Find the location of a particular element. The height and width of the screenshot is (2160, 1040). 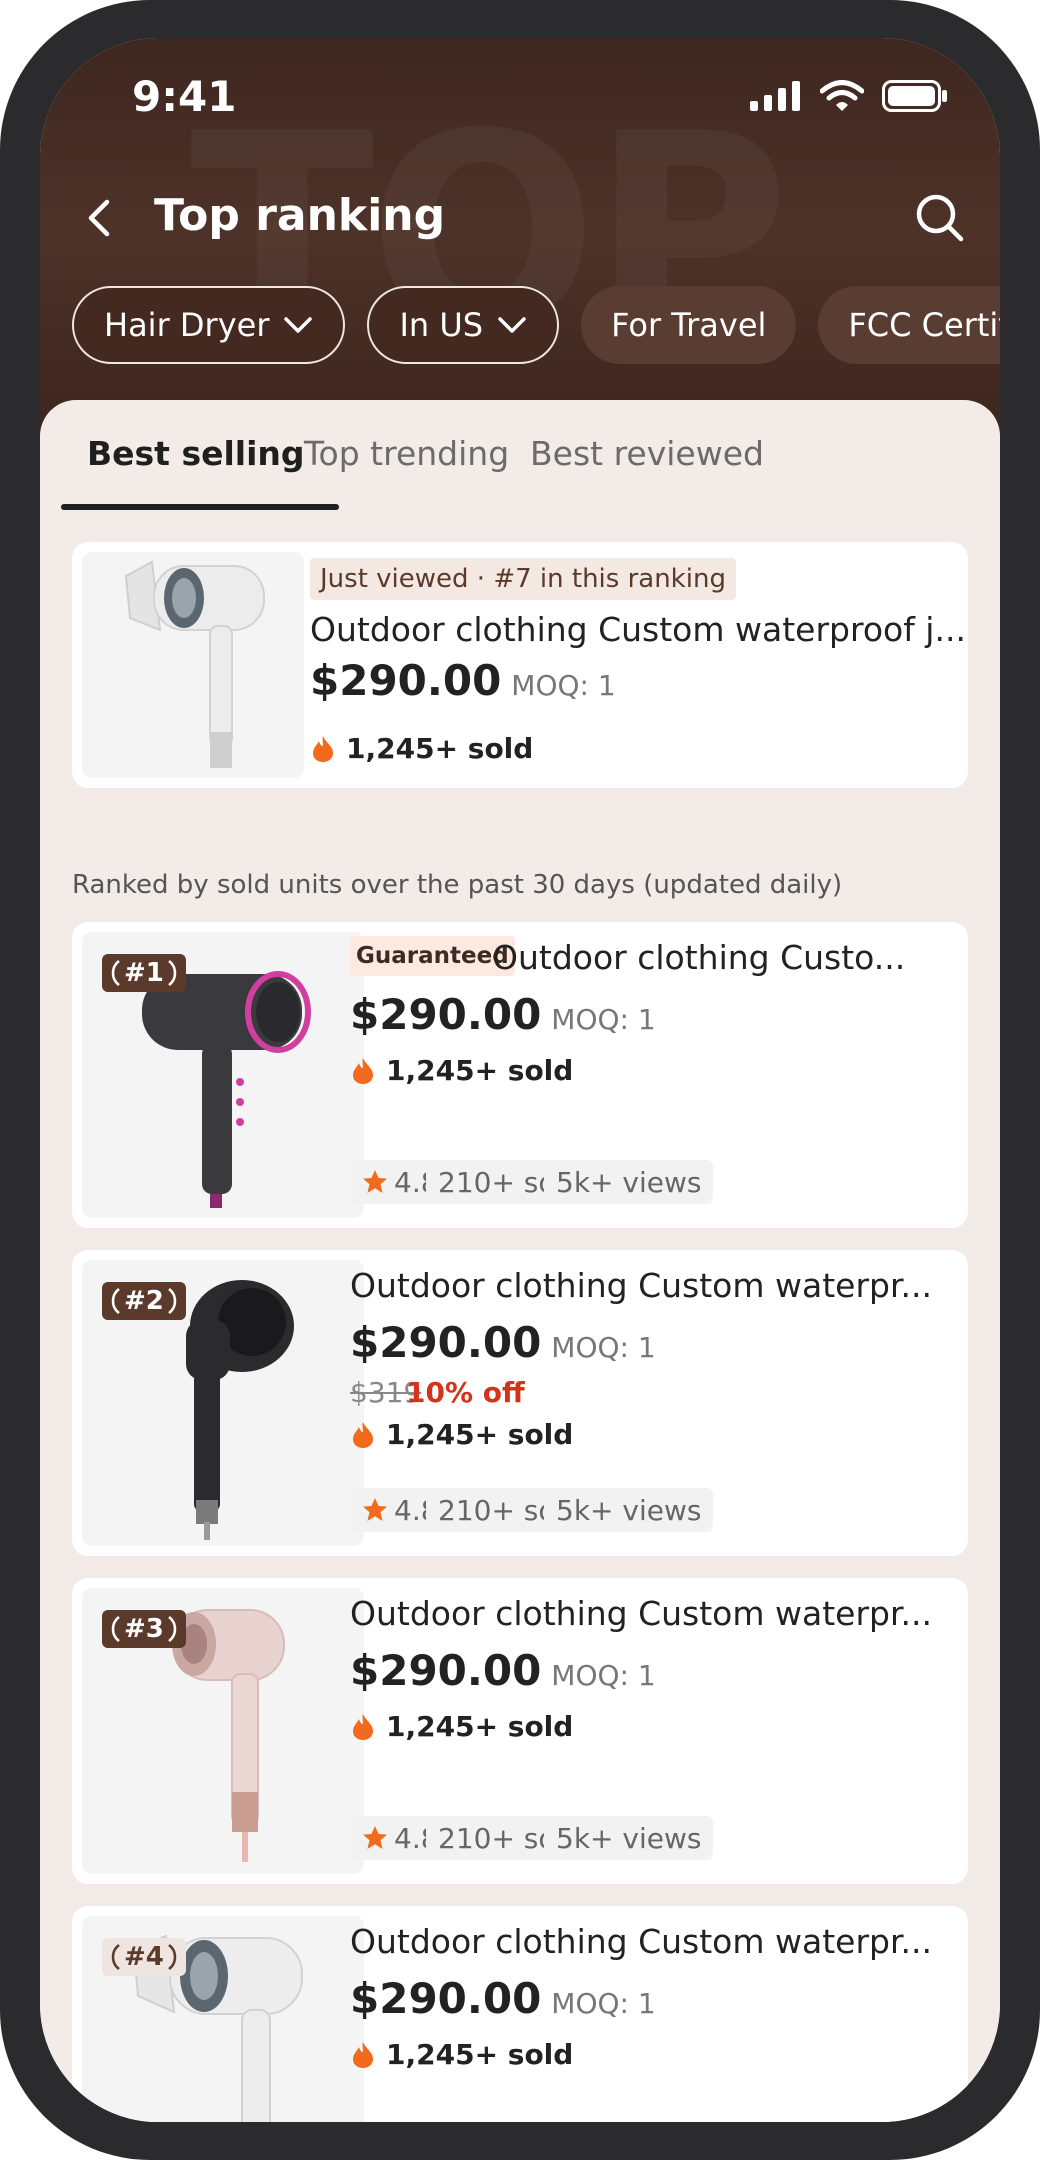

active-tab-indicator is located at coordinates (200, 507).